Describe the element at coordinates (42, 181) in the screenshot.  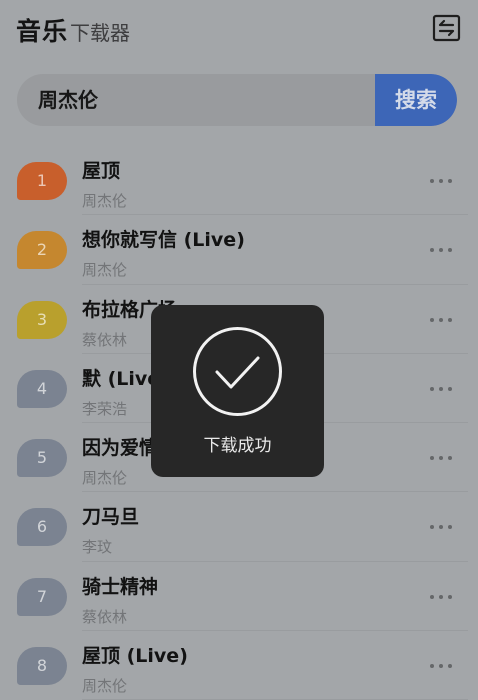
I see `rank-badge: 1` at that location.